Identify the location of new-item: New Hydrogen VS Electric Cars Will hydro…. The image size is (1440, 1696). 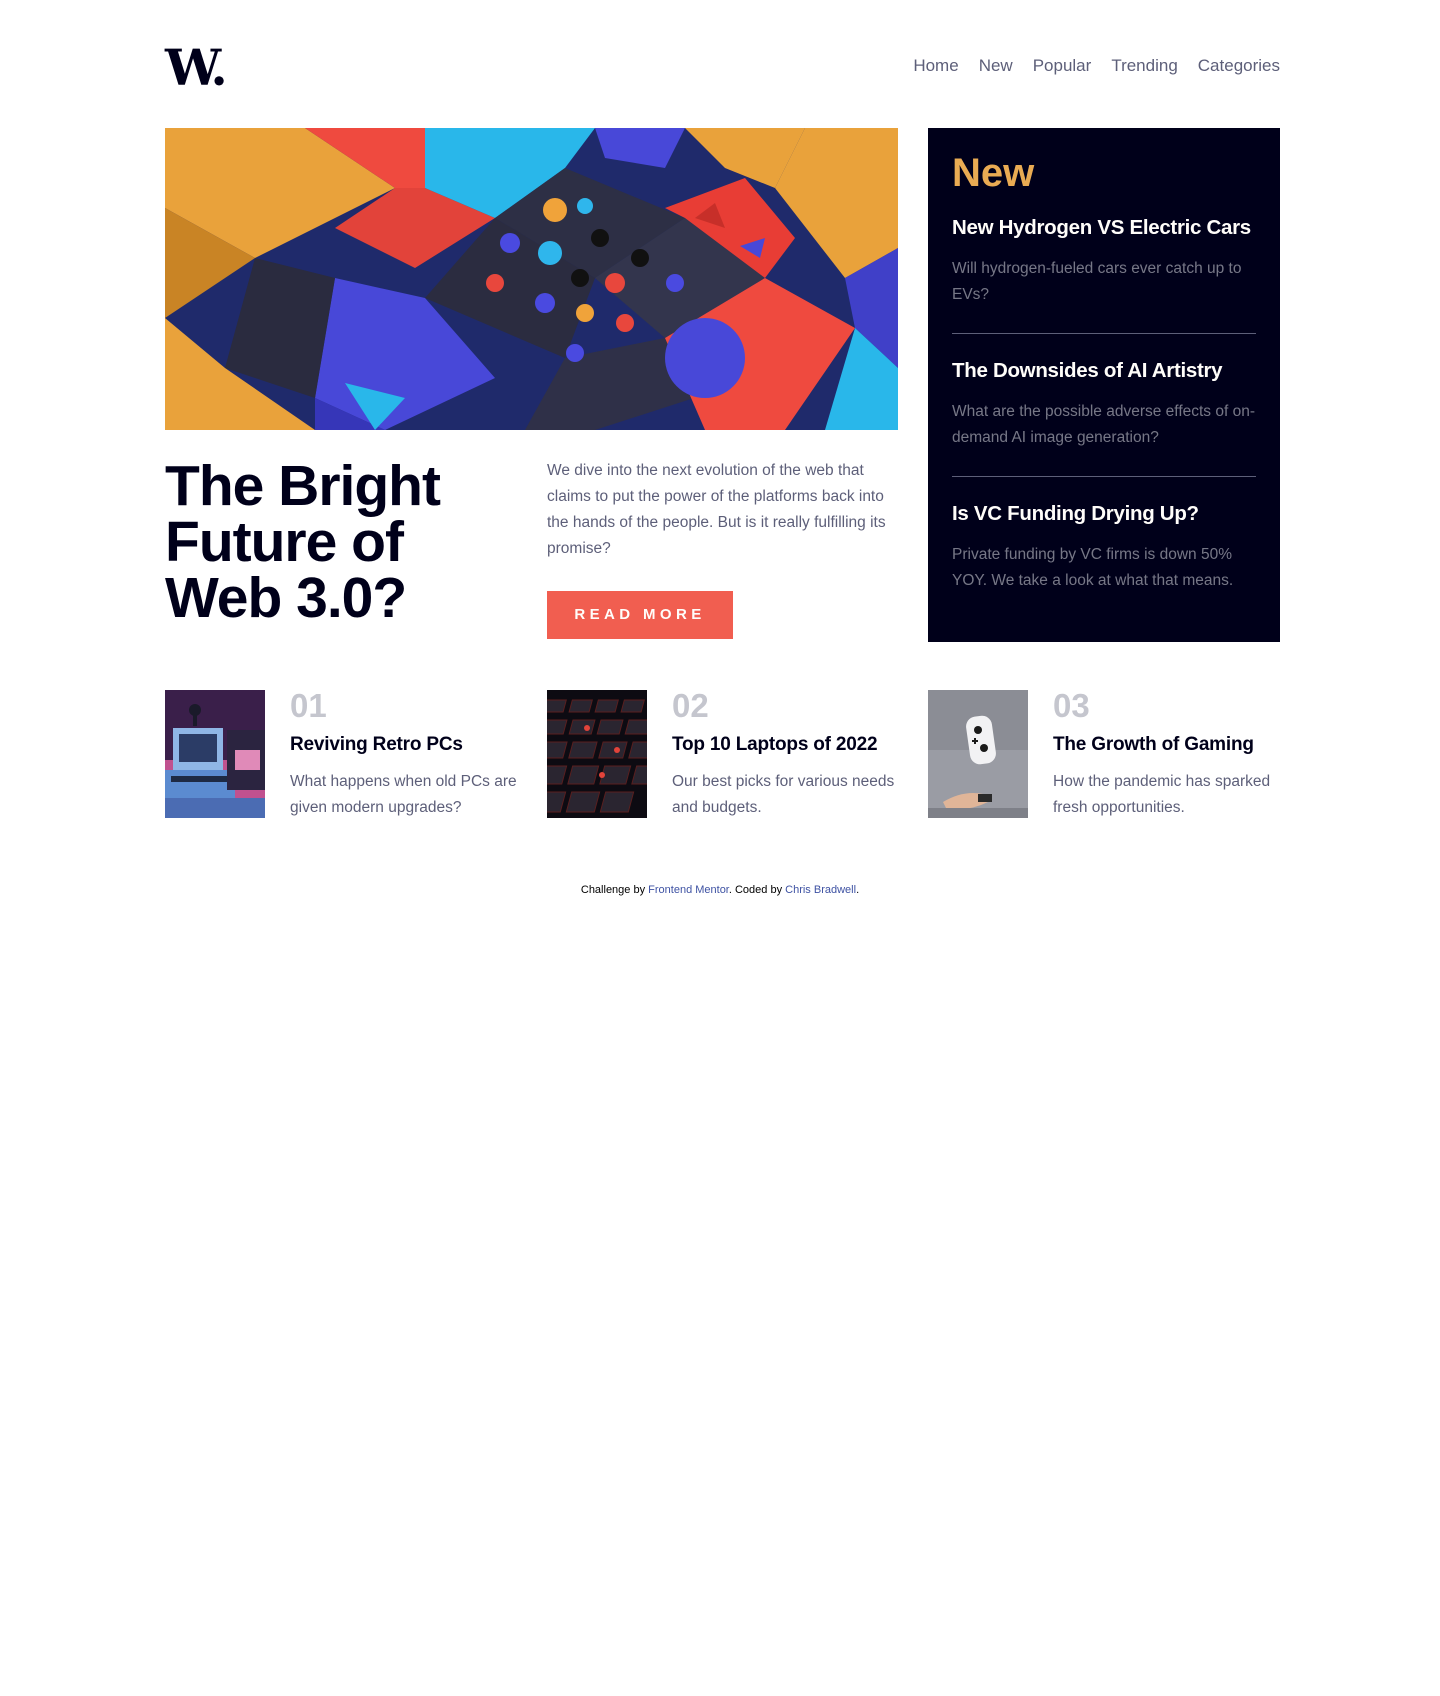
(1104, 275).